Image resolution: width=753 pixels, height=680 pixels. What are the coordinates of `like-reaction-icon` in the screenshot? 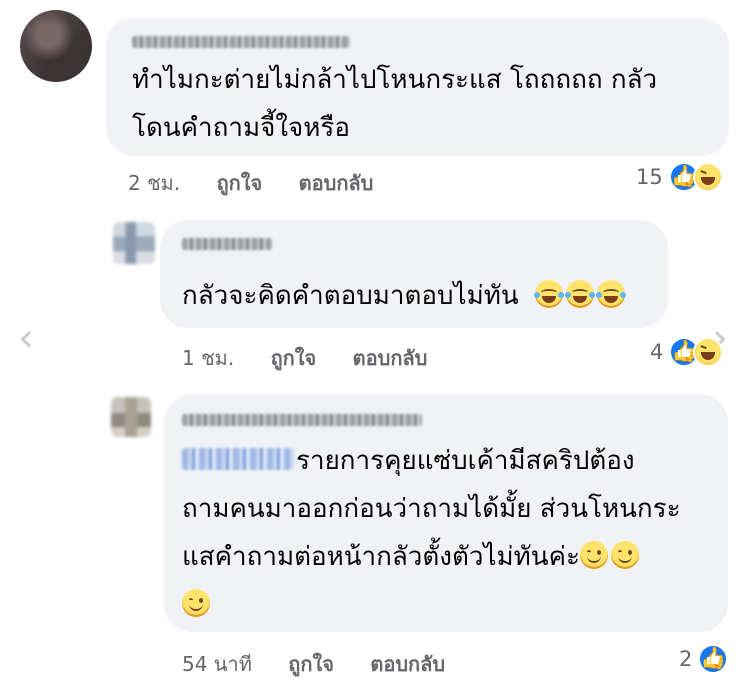 It's located at (713, 659).